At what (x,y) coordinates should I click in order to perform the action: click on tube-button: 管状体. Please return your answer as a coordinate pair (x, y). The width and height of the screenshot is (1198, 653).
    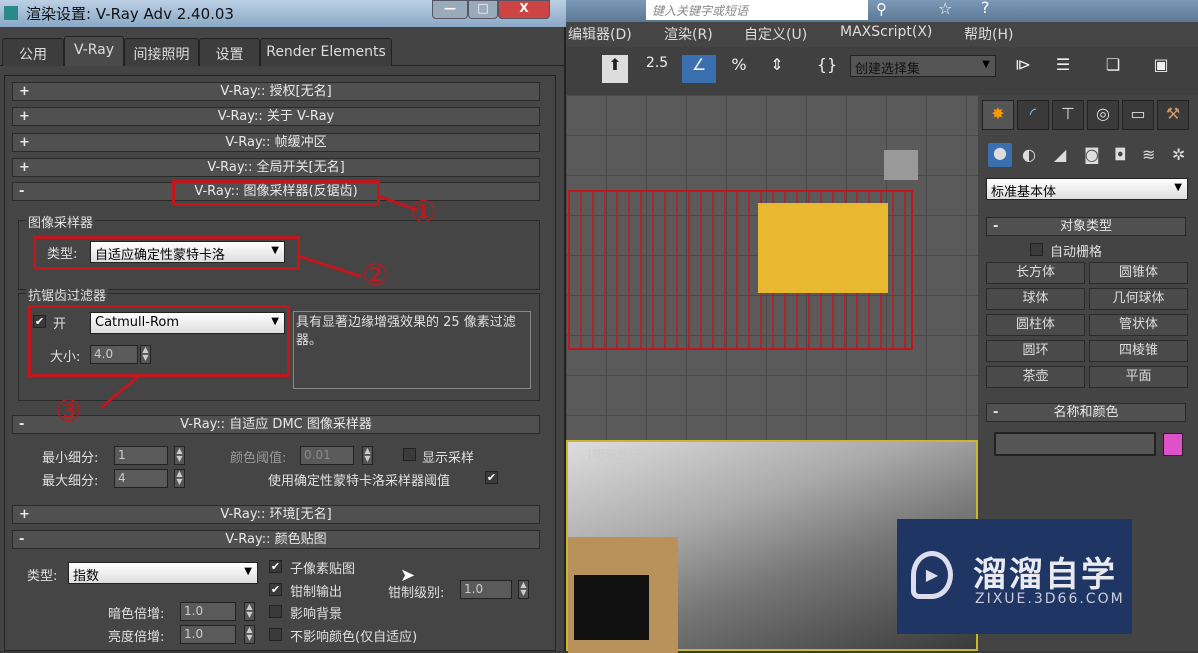
    Looking at the image, I should click on (1138, 325).